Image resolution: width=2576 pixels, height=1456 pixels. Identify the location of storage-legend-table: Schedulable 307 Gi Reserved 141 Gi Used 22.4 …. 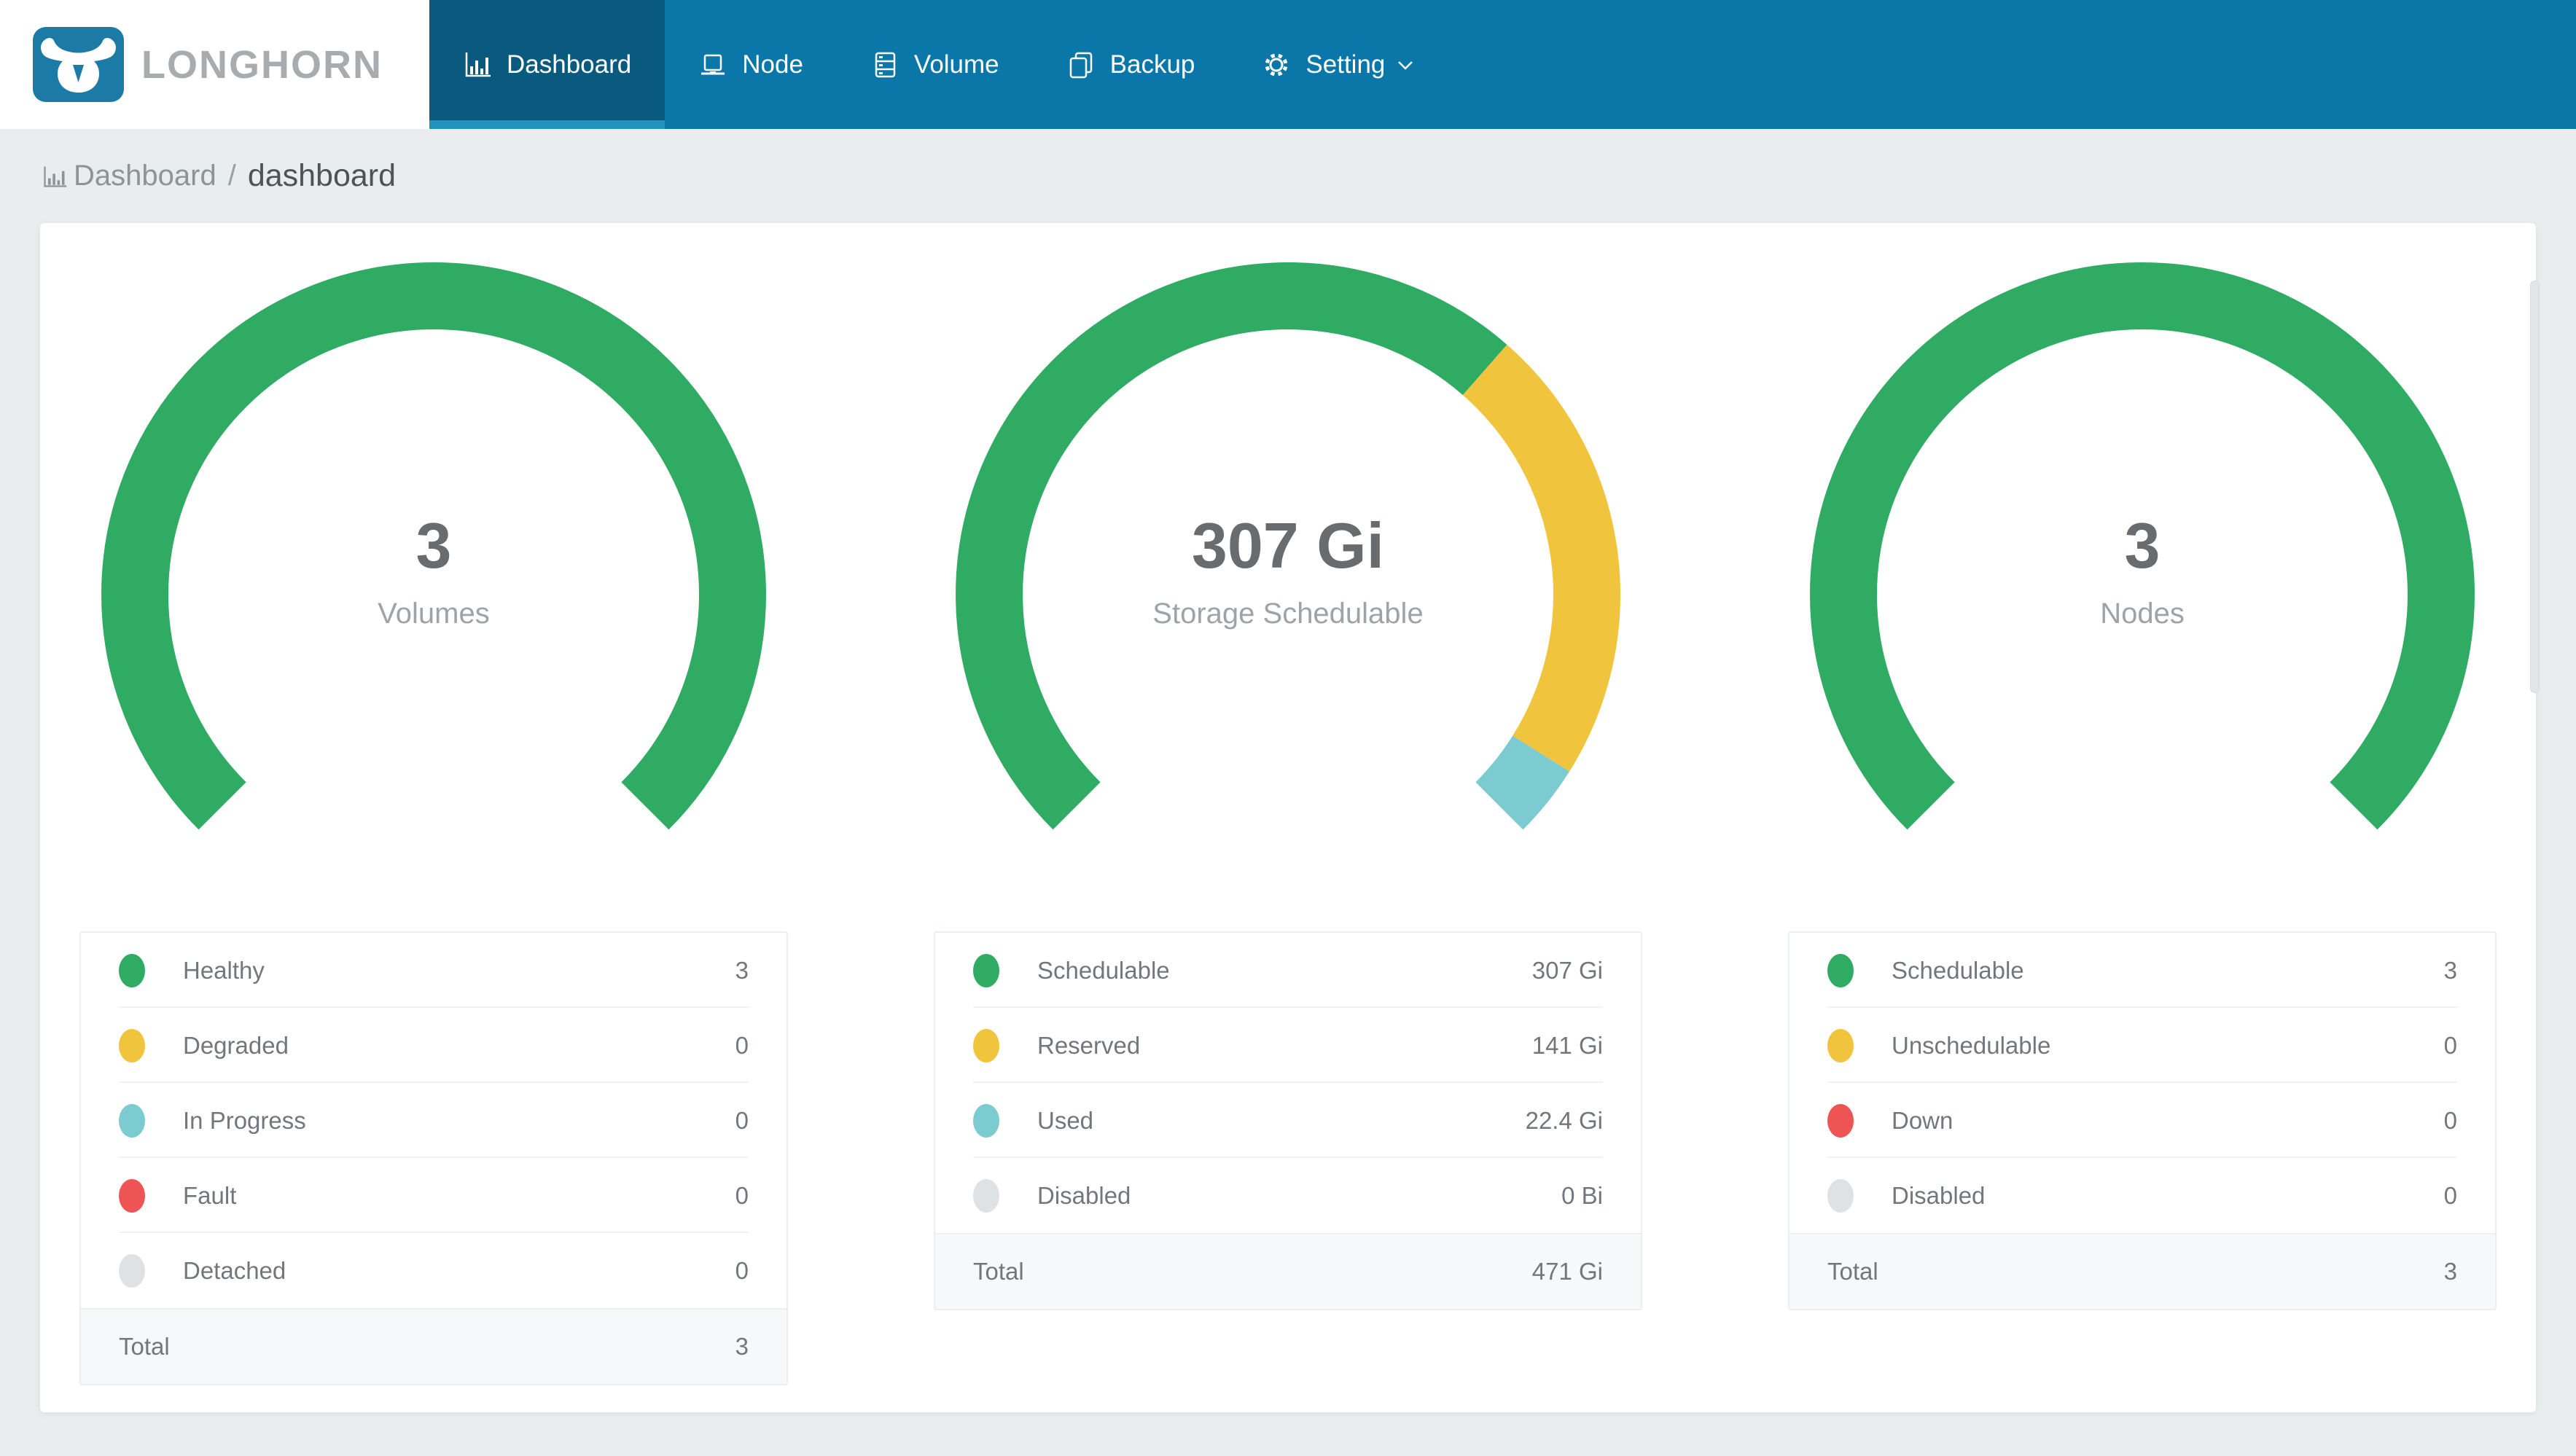
(1288, 1120).